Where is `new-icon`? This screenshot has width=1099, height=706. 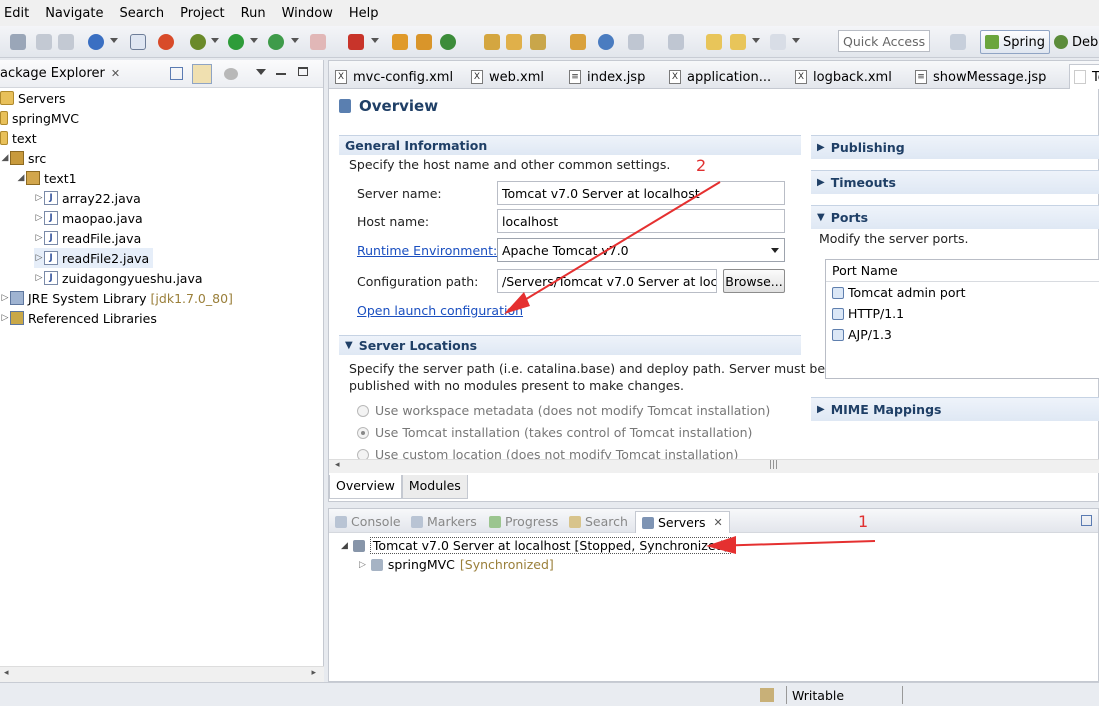 new-icon is located at coordinates (18, 42).